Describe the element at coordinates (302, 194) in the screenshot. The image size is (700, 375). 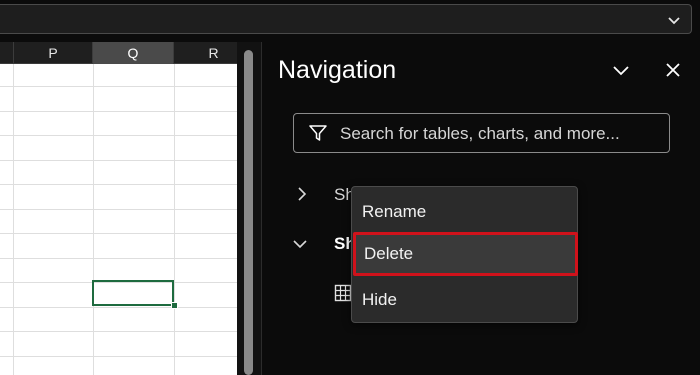
I see `chevron-right-icon` at that location.